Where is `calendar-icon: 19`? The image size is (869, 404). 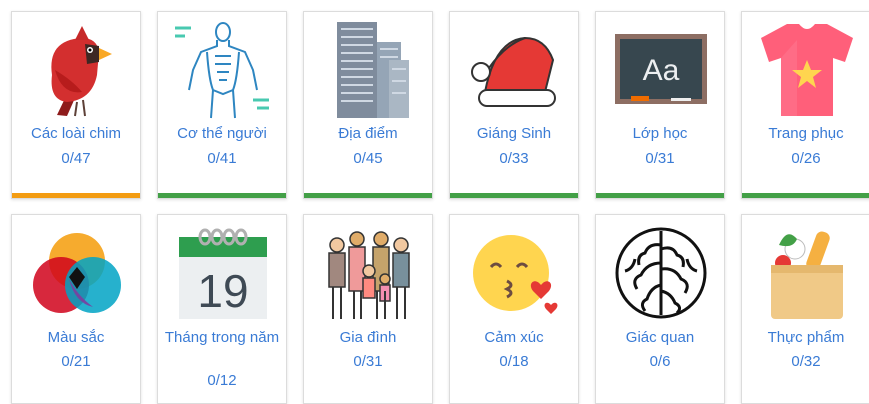 calendar-icon: 19 is located at coordinates (223, 273).